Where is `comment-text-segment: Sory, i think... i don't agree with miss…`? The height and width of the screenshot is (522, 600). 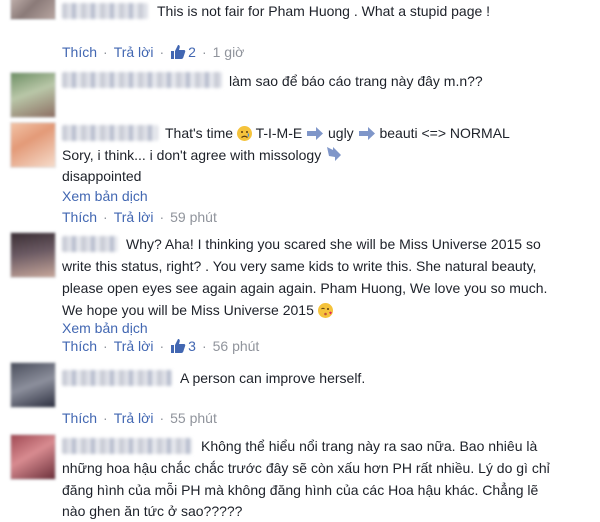
comment-text-segment: Sory, i think... i don't agree with miss… is located at coordinates (192, 155).